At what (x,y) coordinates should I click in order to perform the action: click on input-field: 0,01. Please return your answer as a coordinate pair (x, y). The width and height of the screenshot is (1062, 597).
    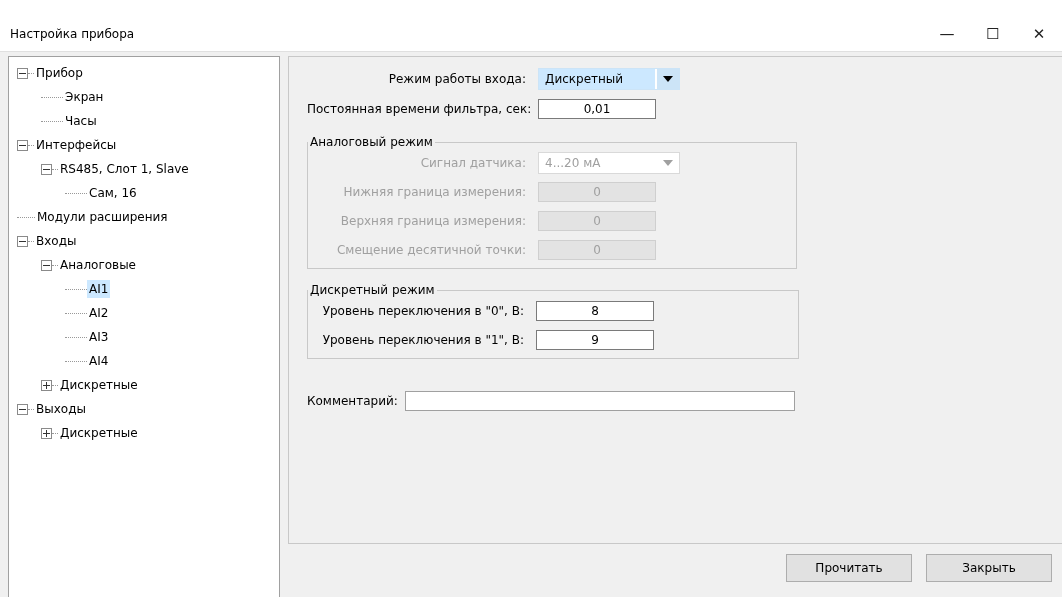
    Looking at the image, I should click on (597, 109).